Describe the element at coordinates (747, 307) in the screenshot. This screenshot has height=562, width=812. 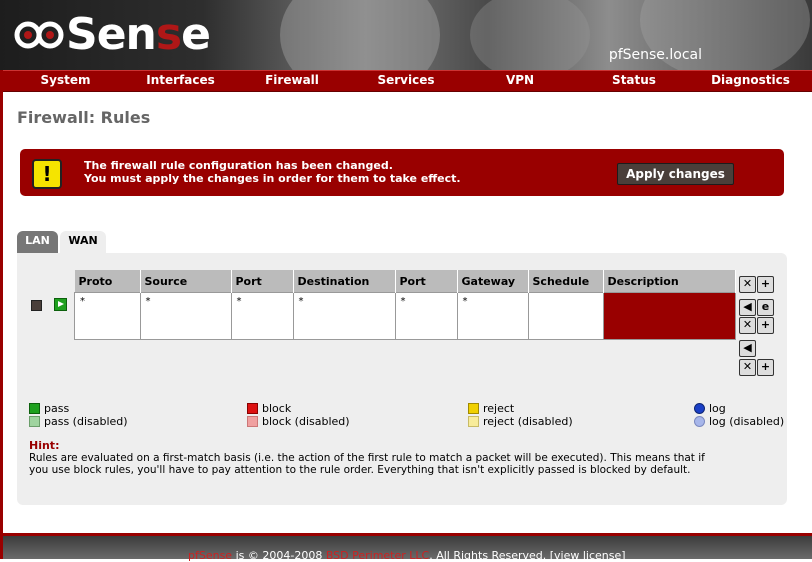
I see `move-before-icon: ◀` at that location.